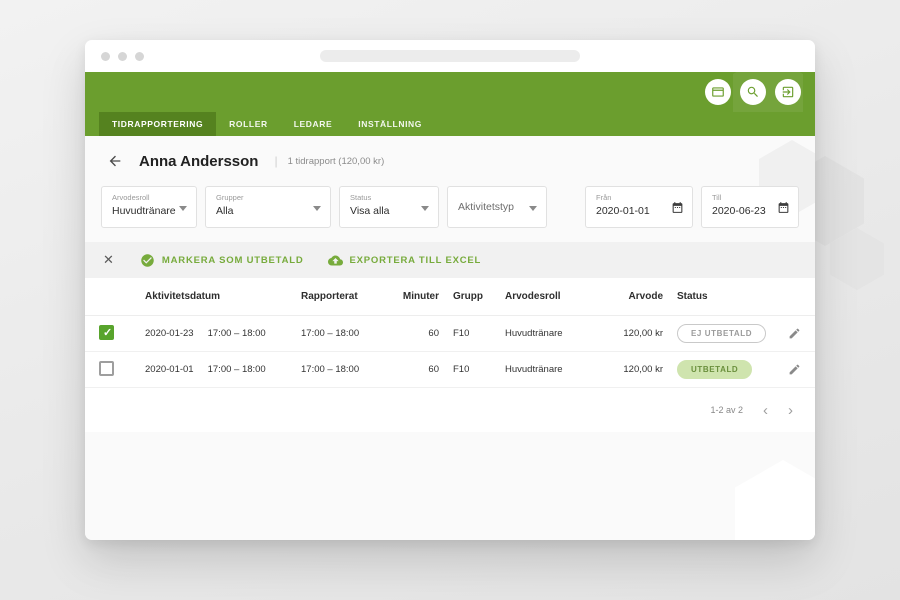 This screenshot has width=900, height=600. What do you see at coordinates (361, 197) in the screenshot?
I see `filter-label: Status` at bounding box center [361, 197].